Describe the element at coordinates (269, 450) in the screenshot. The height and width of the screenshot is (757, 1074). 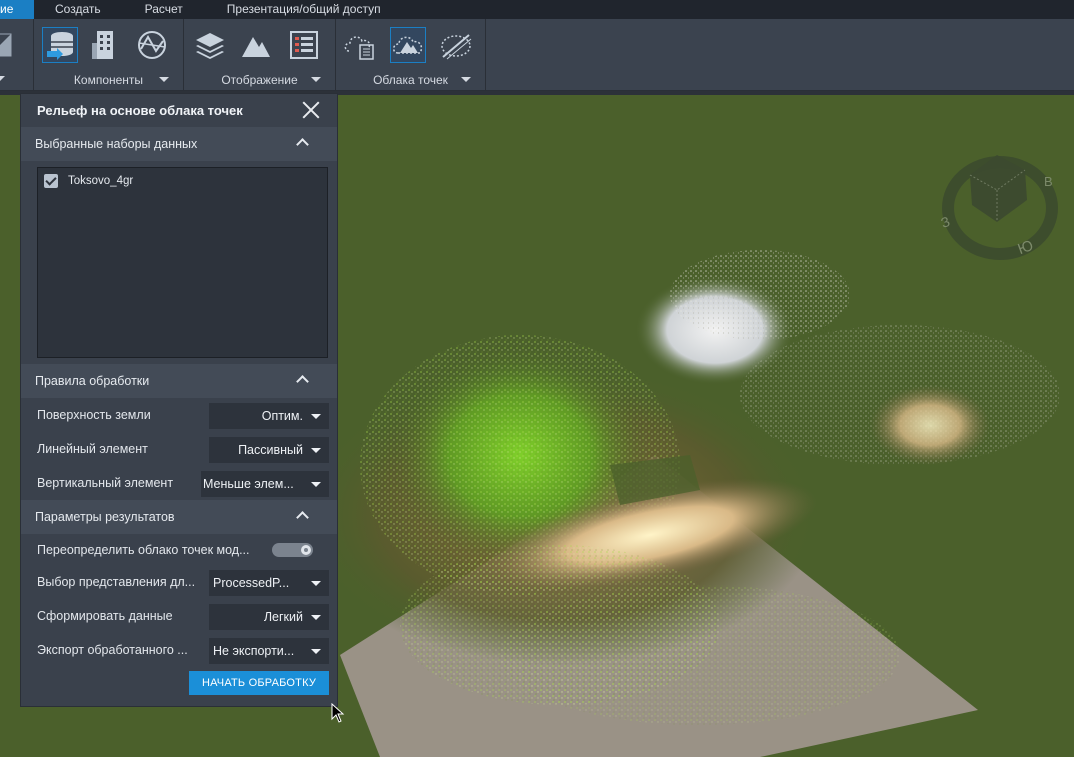
I see `linear-feature-select: Пассивный` at that location.